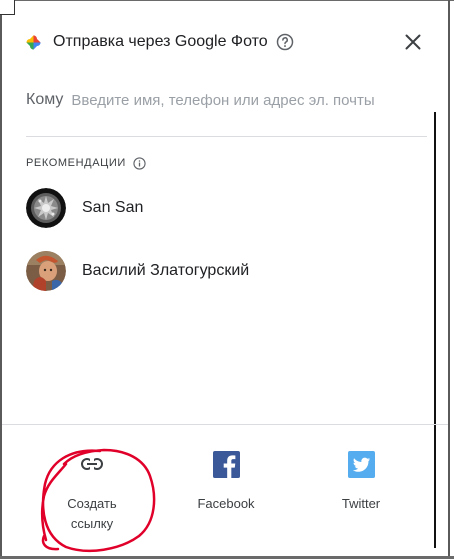 Image resolution: width=454 pixels, height=559 pixels. Describe the element at coordinates (1, 279) in the screenshot. I see `window-frame-left` at that location.